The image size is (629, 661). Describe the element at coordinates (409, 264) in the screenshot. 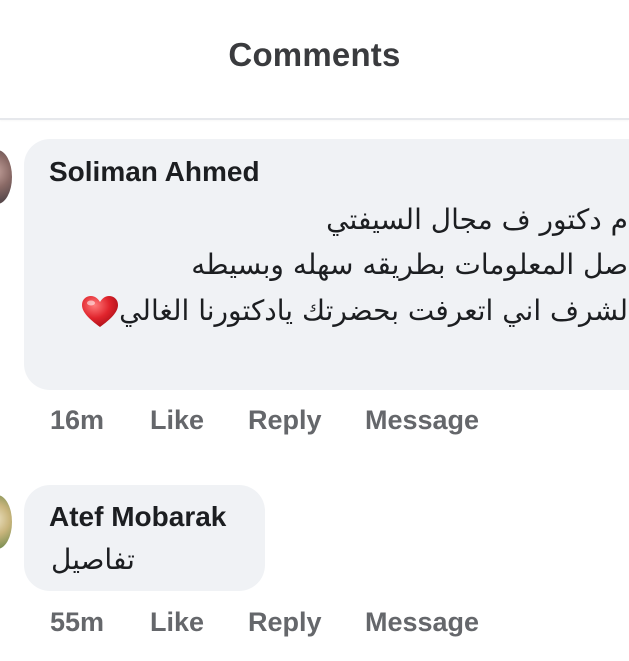

I see `comment-text-line: صل المعلومات بطريقه سهله وبسيطه` at that location.